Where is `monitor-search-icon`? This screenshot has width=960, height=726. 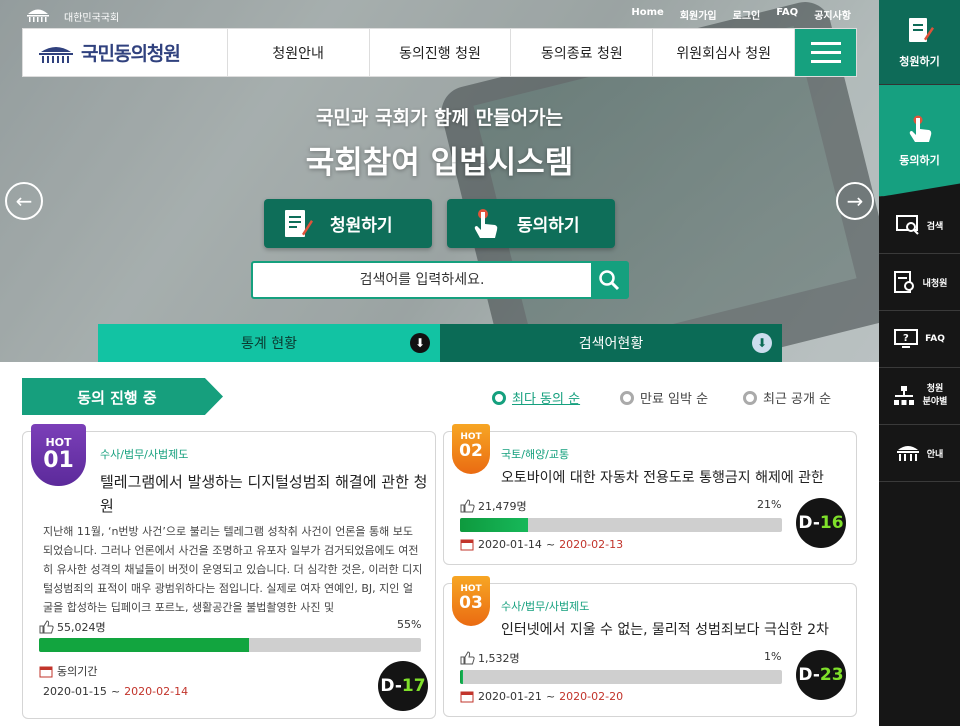 monitor-search-icon is located at coordinates (907, 225).